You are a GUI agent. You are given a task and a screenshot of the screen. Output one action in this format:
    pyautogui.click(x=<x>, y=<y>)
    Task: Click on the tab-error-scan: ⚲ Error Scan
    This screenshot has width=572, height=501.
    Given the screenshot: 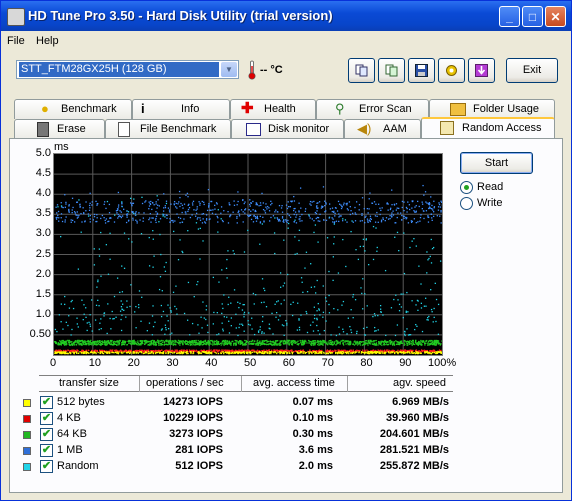 What is the action you would take?
    pyautogui.click(x=372, y=109)
    